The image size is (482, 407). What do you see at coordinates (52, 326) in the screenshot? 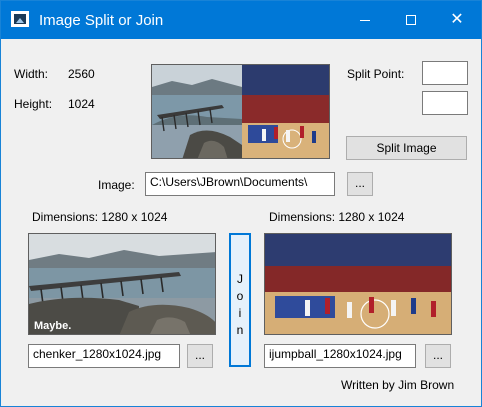
I see `left-image-caption: Maybe.` at bounding box center [52, 326].